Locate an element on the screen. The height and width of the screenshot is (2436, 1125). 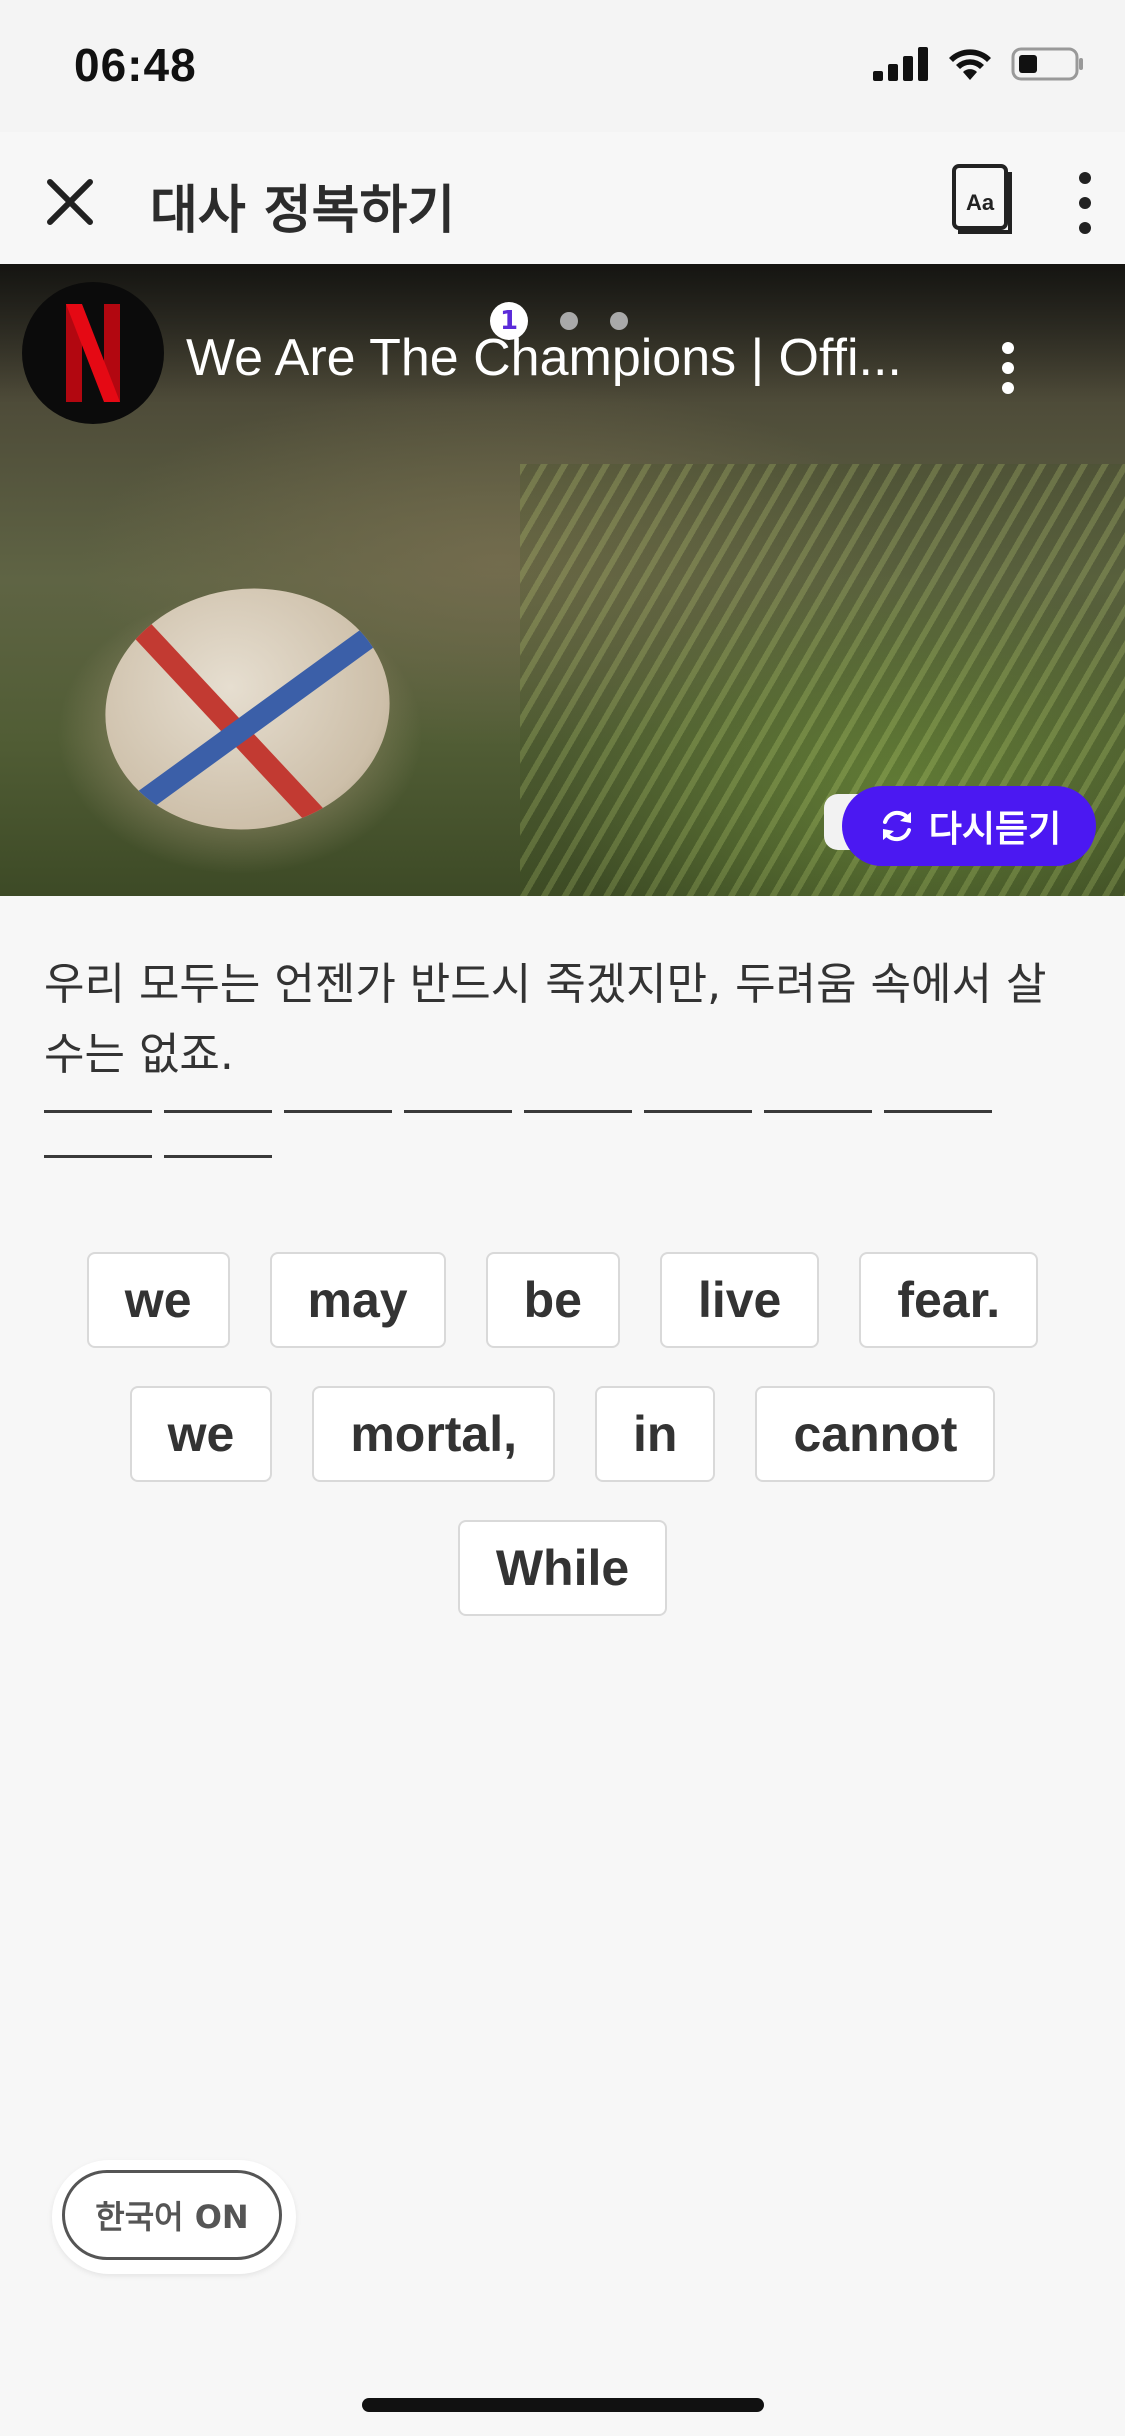
battery-icon is located at coordinates (1047, 64).